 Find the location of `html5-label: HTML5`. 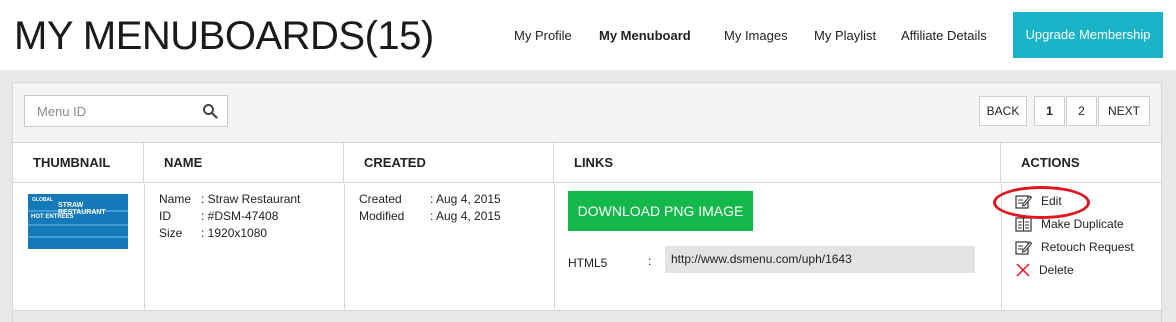

html5-label: HTML5 is located at coordinates (588, 263).